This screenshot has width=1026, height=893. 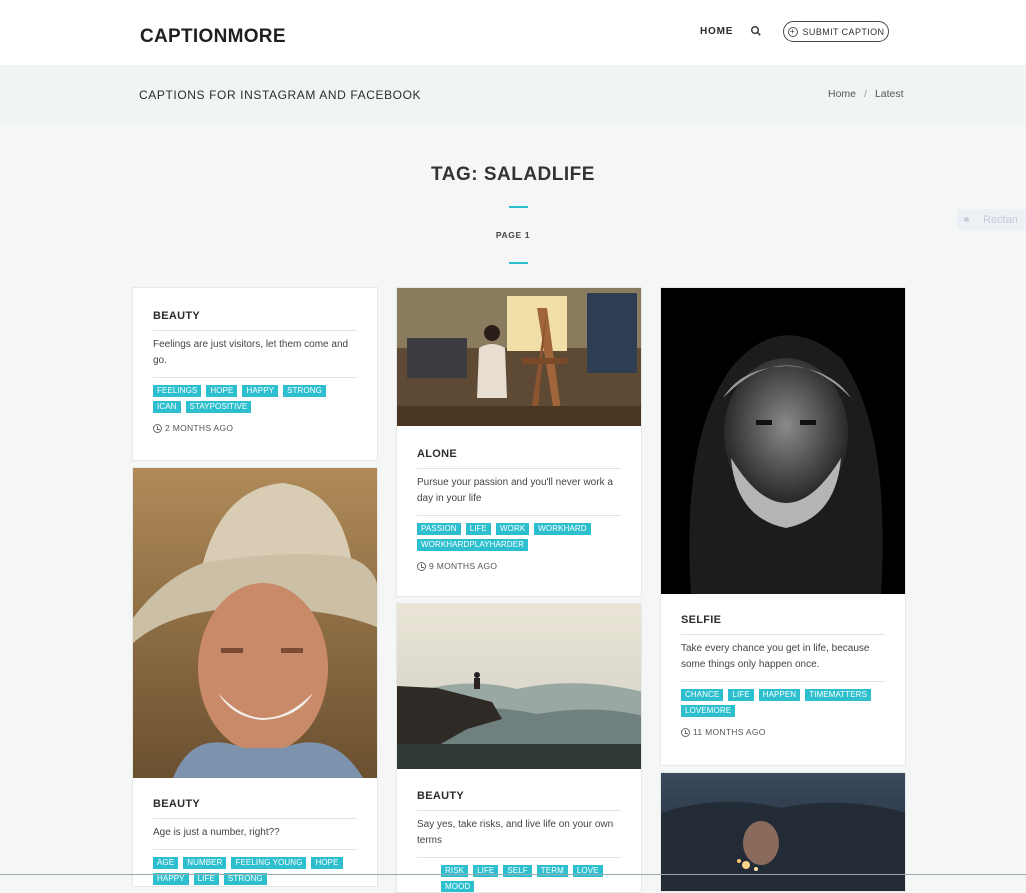 What do you see at coordinates (304, 391) in the screenshot?
I see `tag-chip: STRONG` at bounding box center [304, 391].